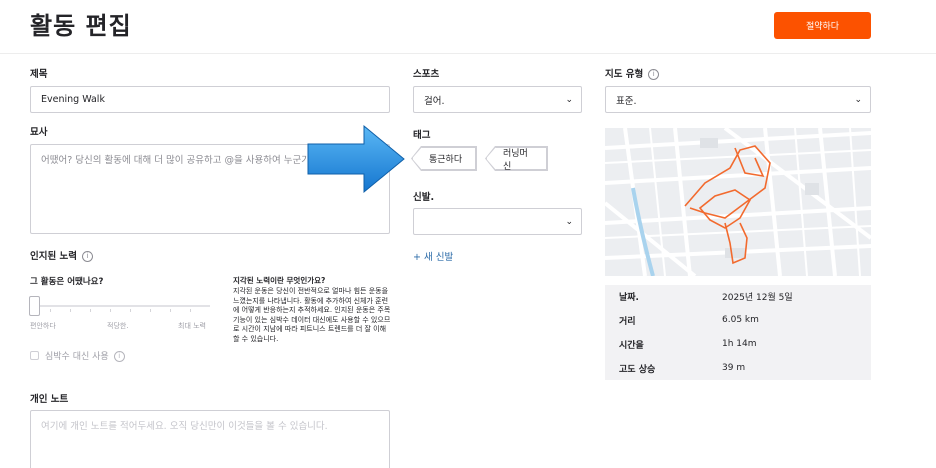  I want to click on map-type-select: 표준. ⌄, so click(738, 99).